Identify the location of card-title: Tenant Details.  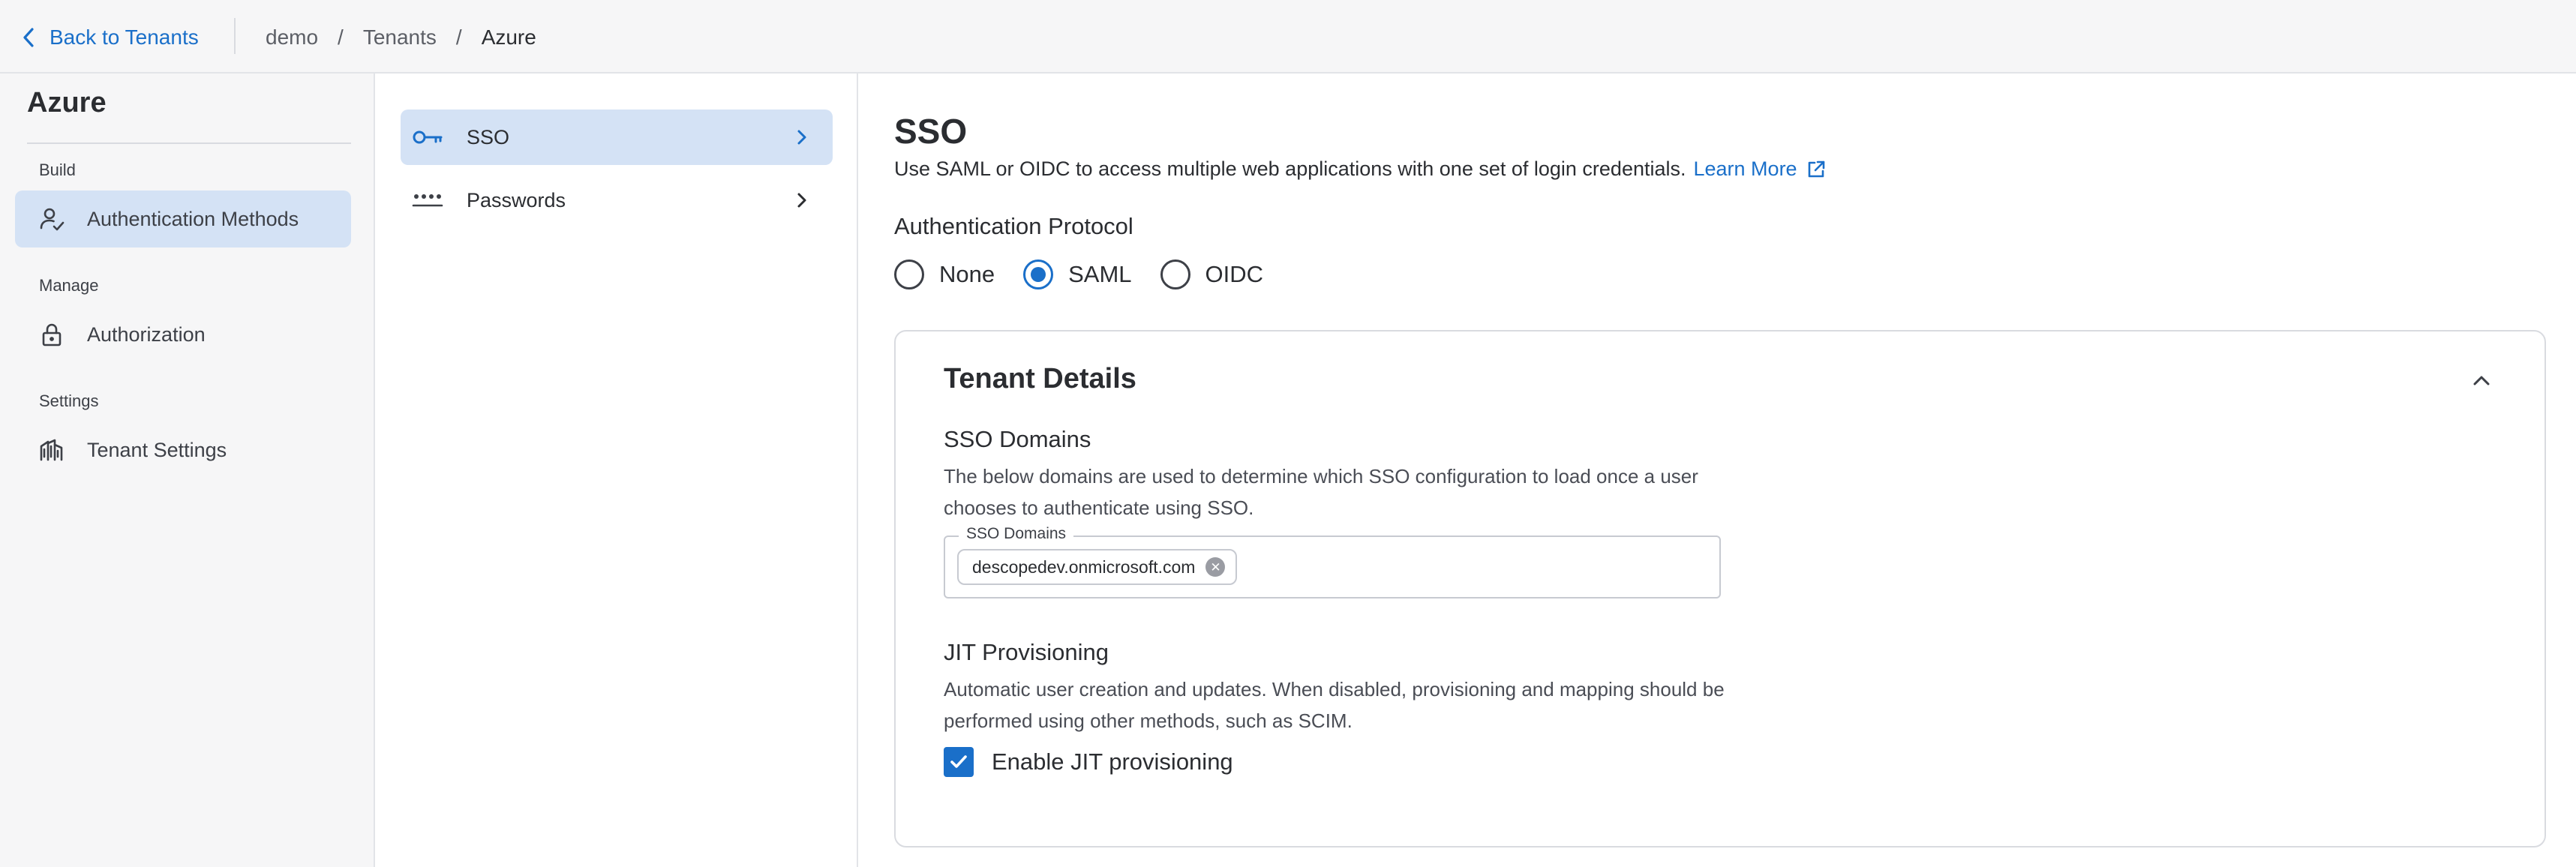
(1040, 378).